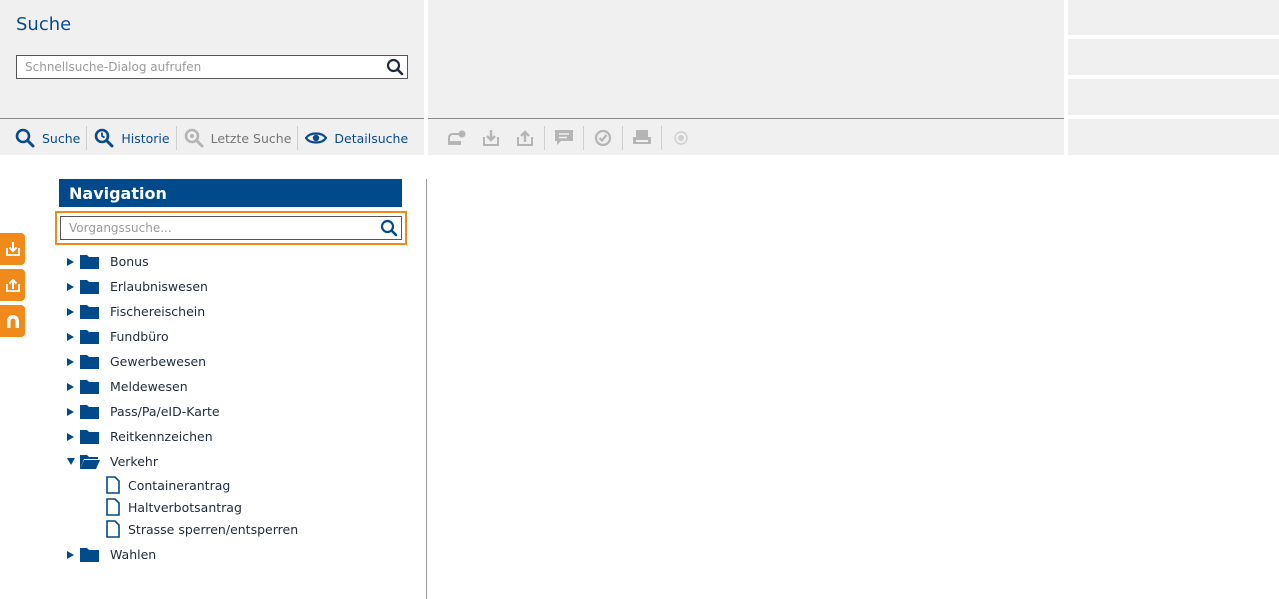 Image resolution: width=1279 pixels, height=599 pixels. Describe the element at coordinates (185, 507) in the screenshot. I see `tree-leaf-label: Haltverbotsantrag` at that location.